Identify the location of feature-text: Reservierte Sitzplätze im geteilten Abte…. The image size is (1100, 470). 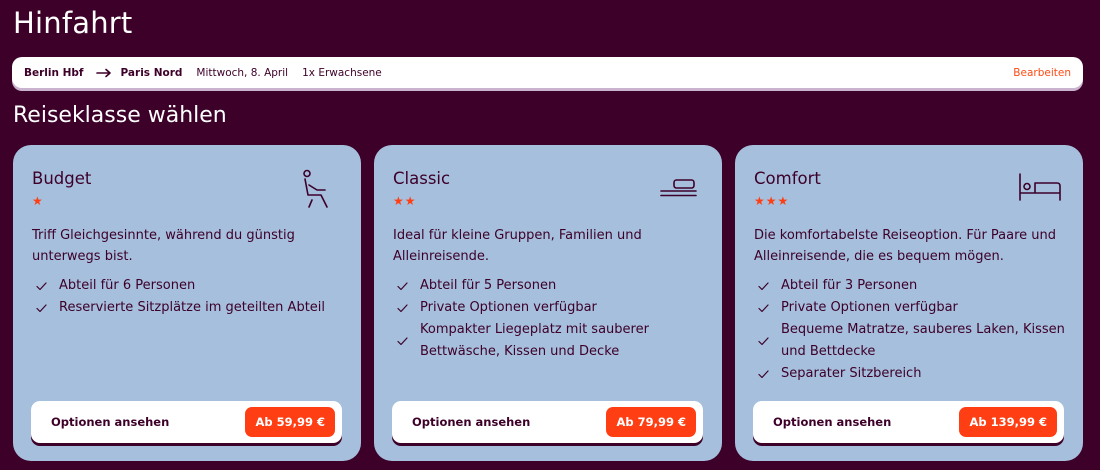
(192, 307).